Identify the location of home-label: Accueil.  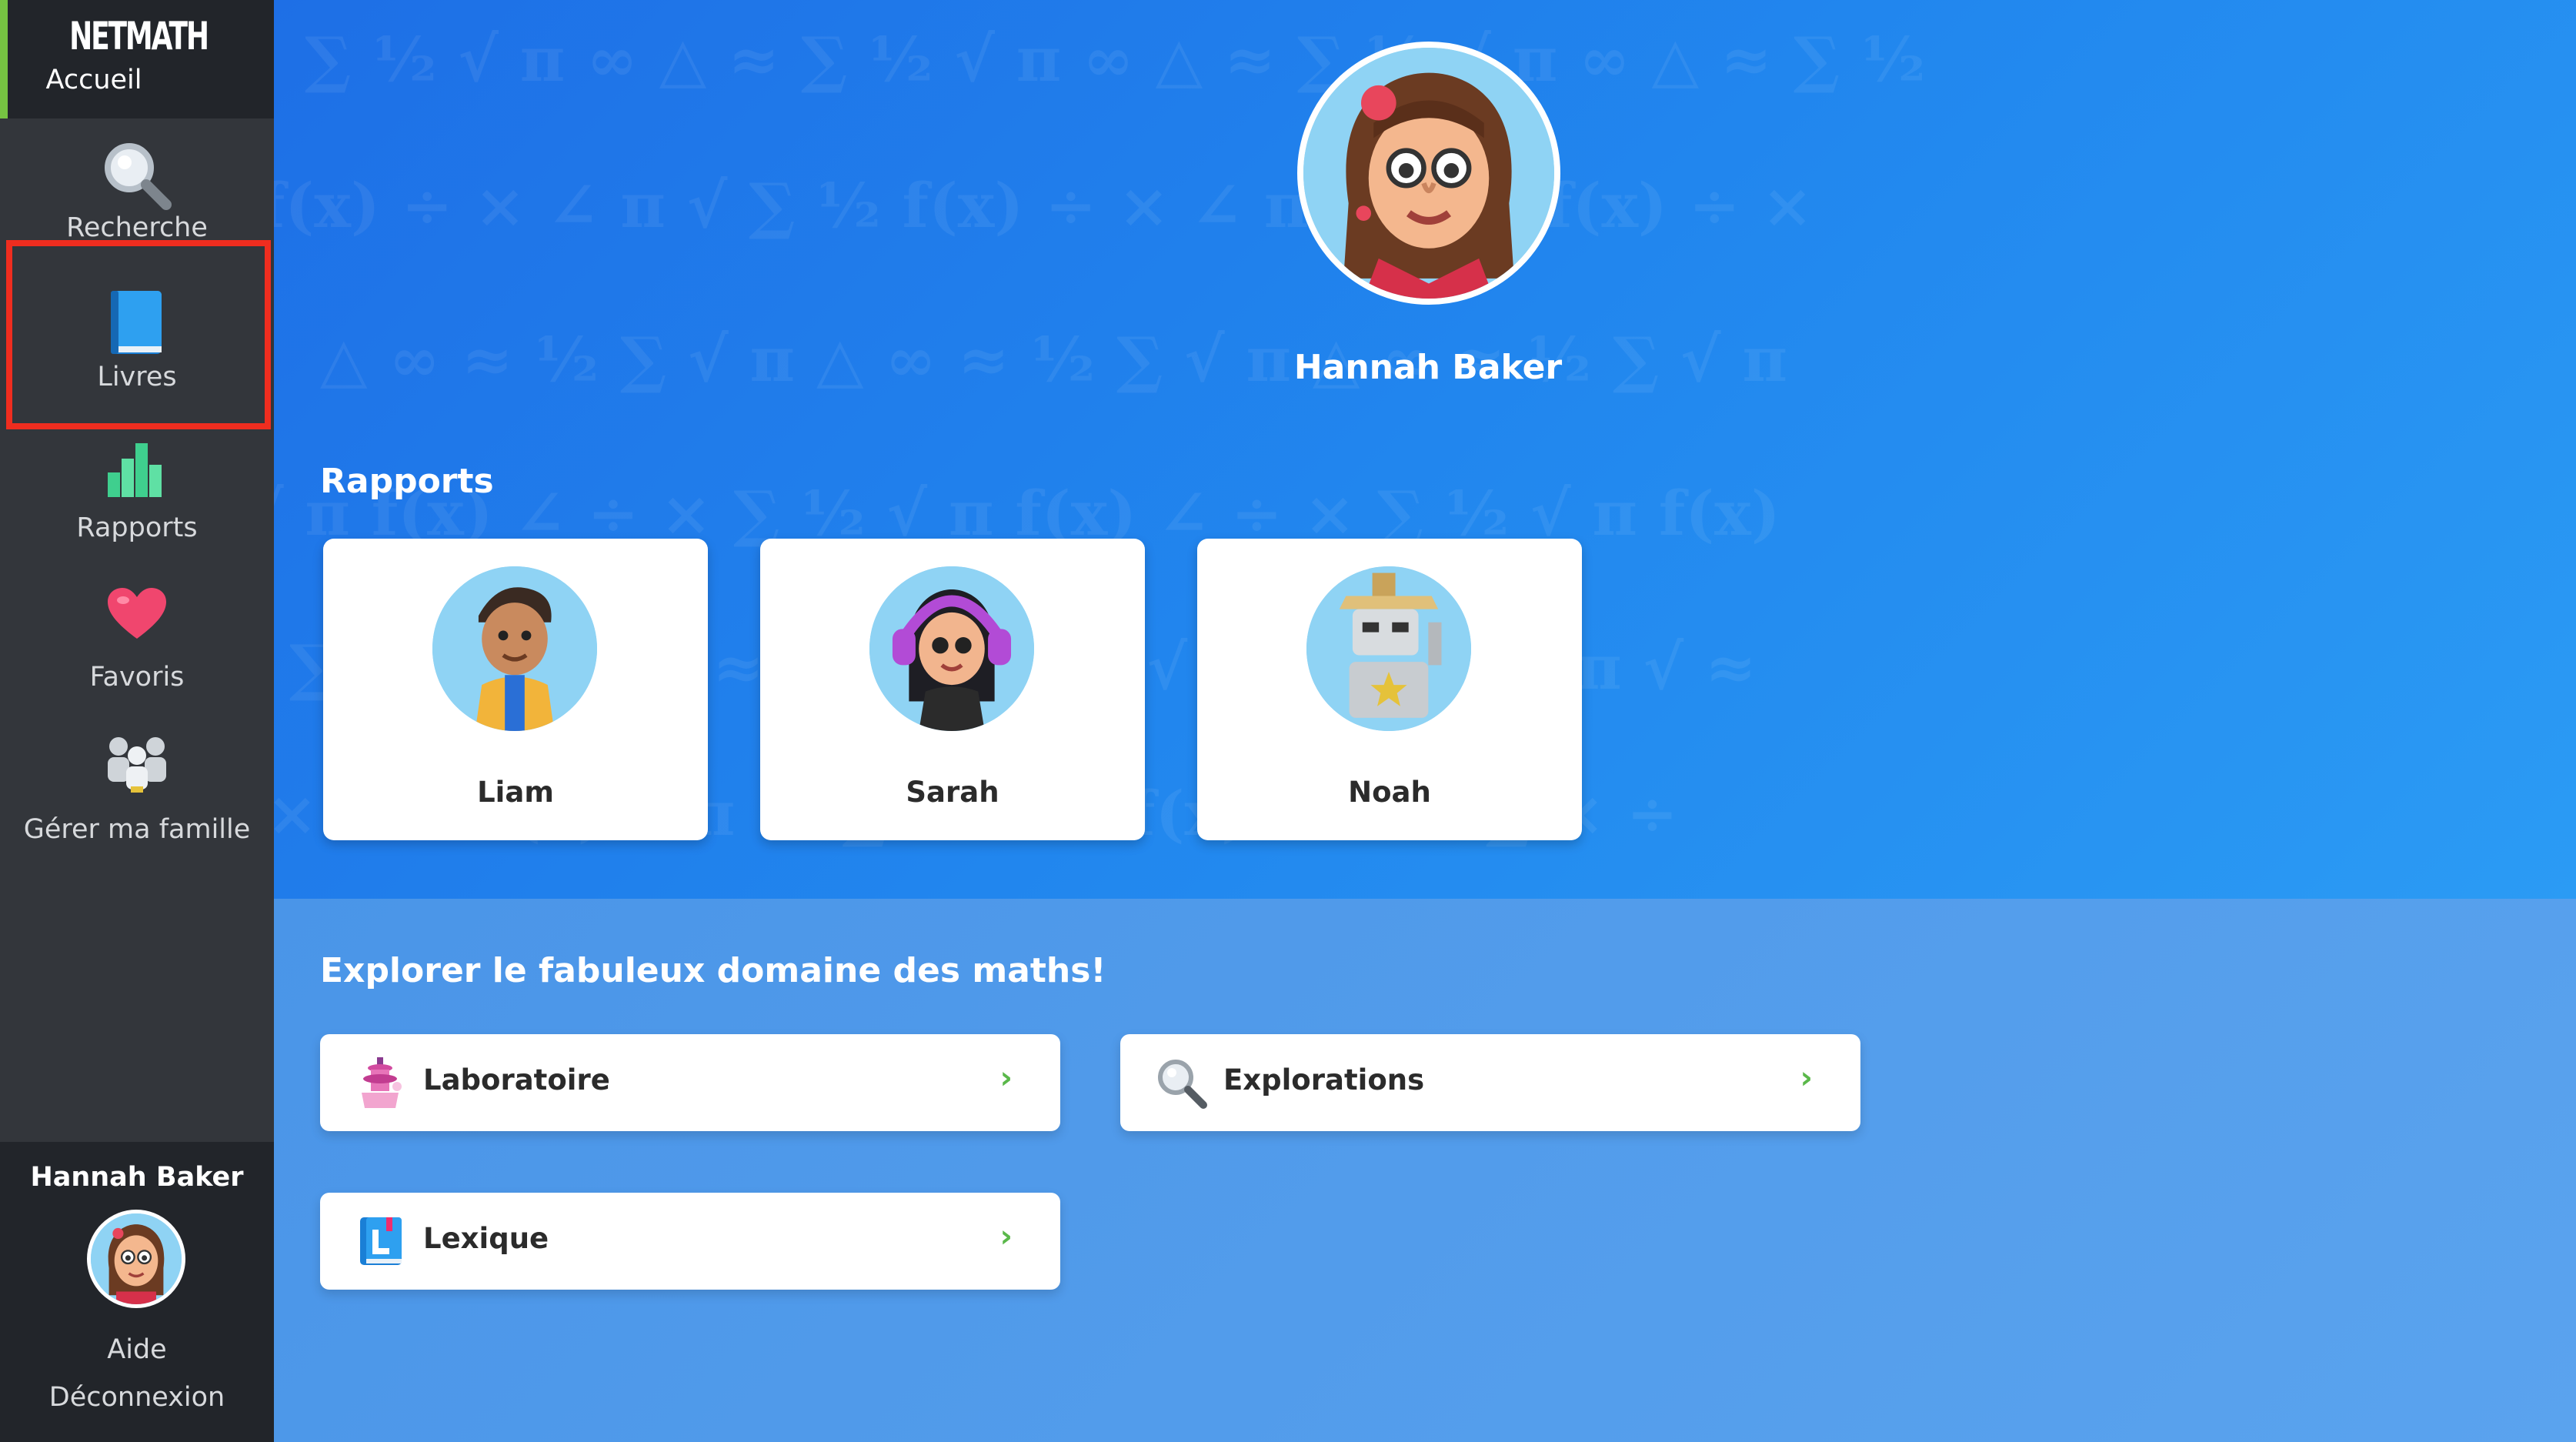
(93, 80).